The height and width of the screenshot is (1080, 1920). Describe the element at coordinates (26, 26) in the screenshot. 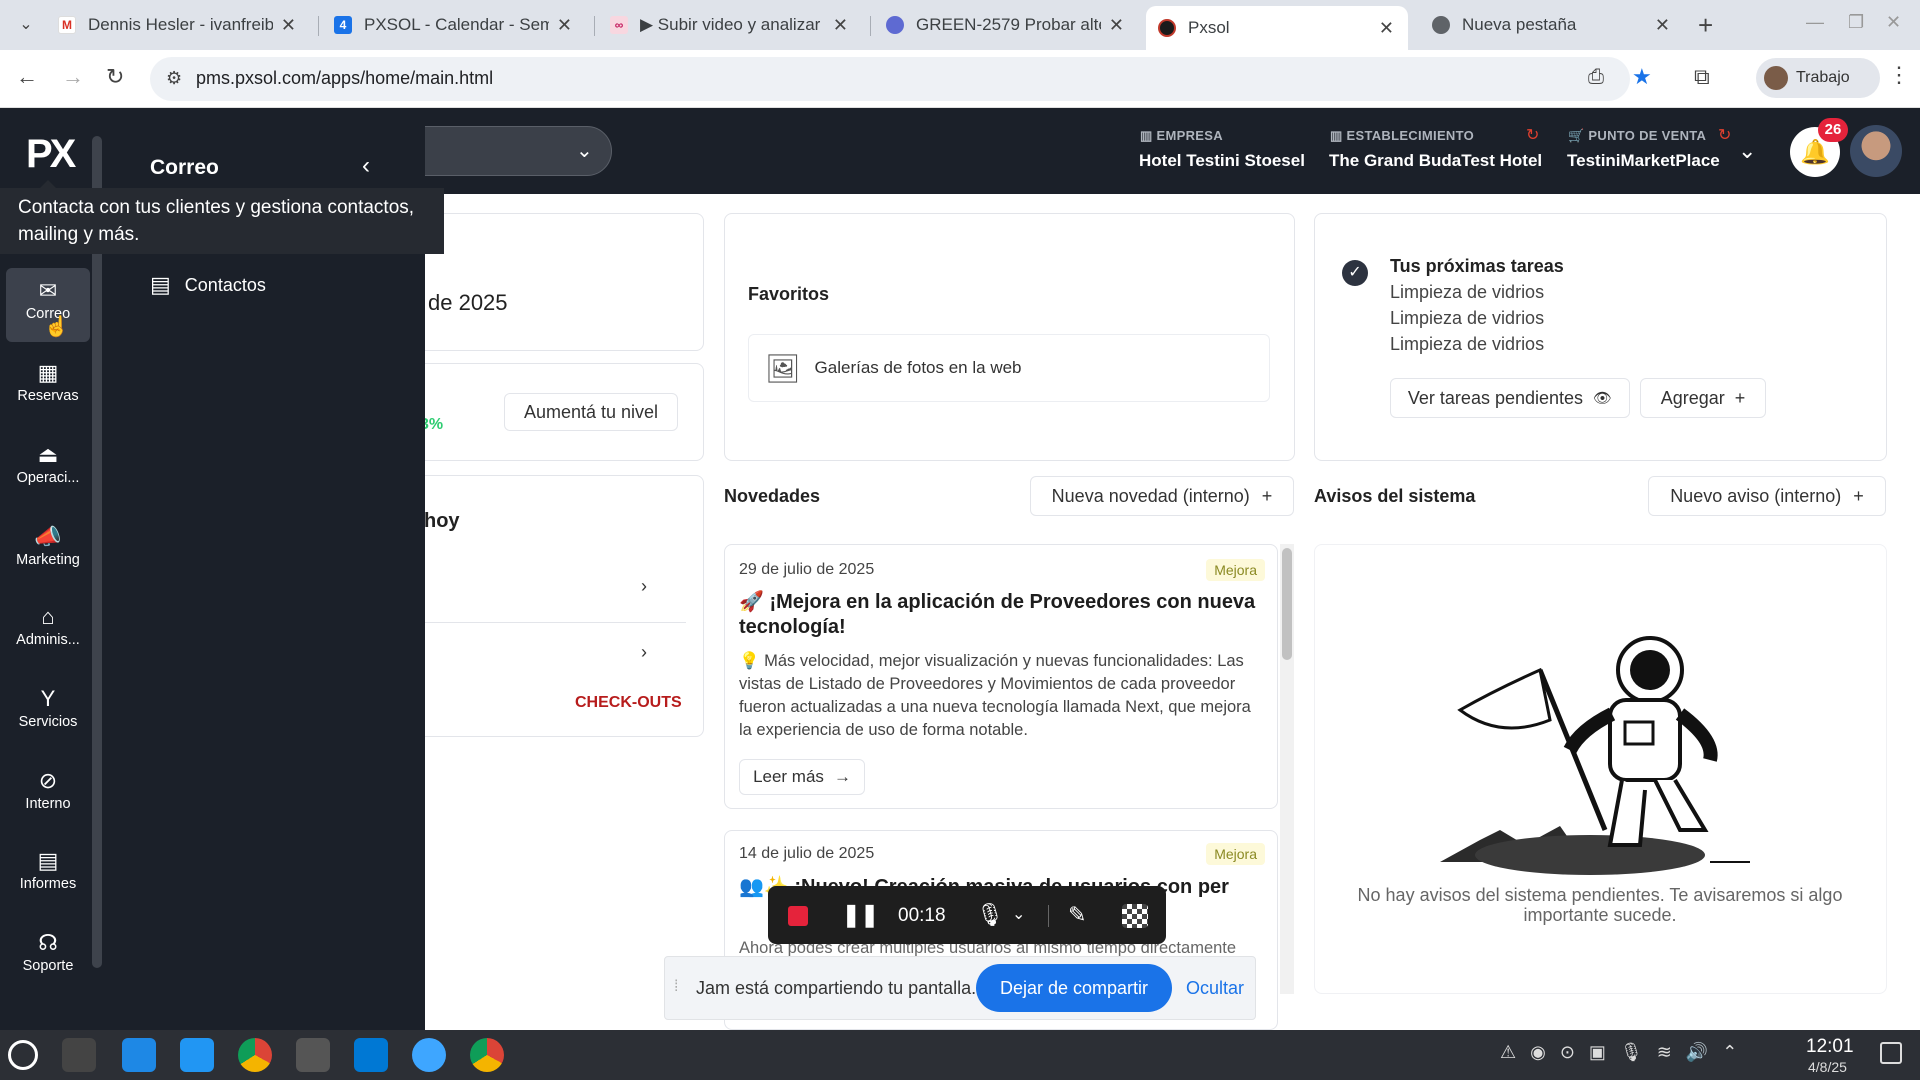

I see `tab-search-icon: ⌄` at that location.